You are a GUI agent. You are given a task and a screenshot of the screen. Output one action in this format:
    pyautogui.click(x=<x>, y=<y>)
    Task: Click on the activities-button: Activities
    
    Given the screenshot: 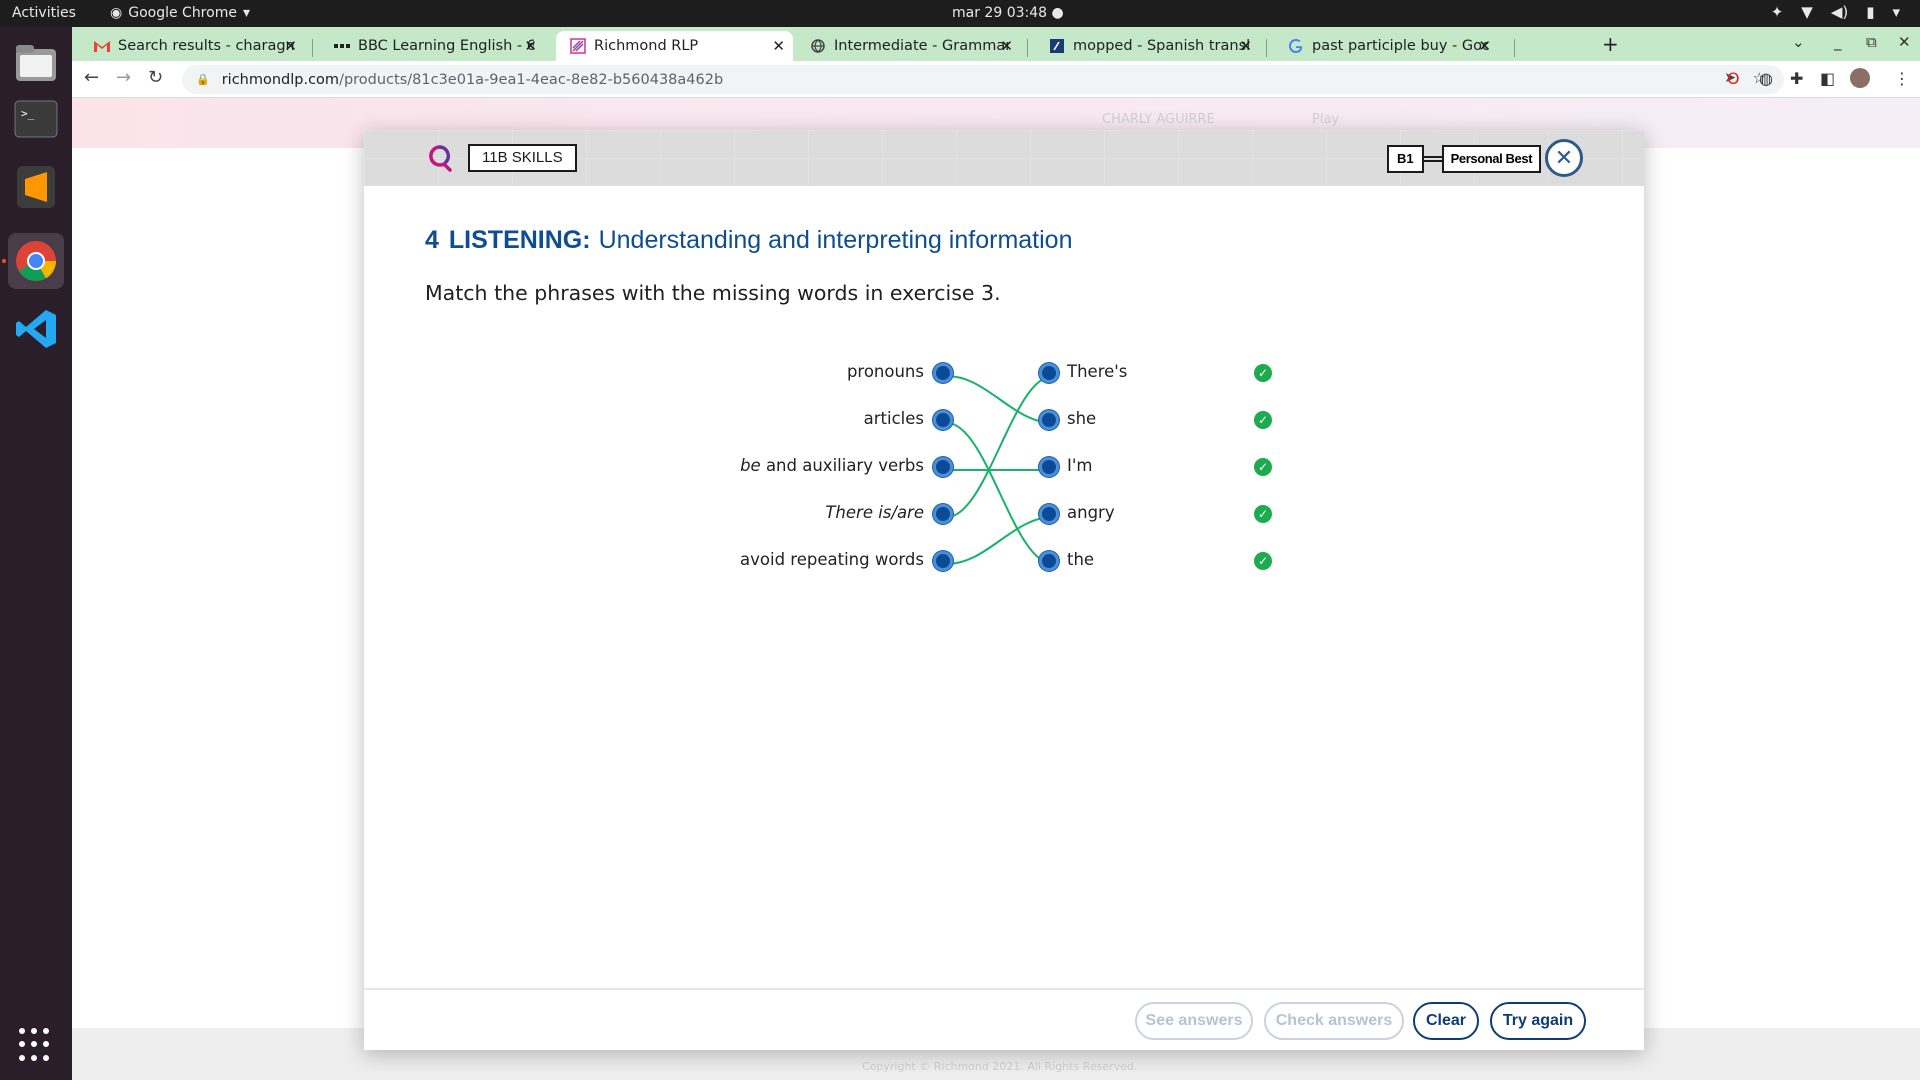 What is the action you would take?
    pyautogui.click(x=44, y=13)
    